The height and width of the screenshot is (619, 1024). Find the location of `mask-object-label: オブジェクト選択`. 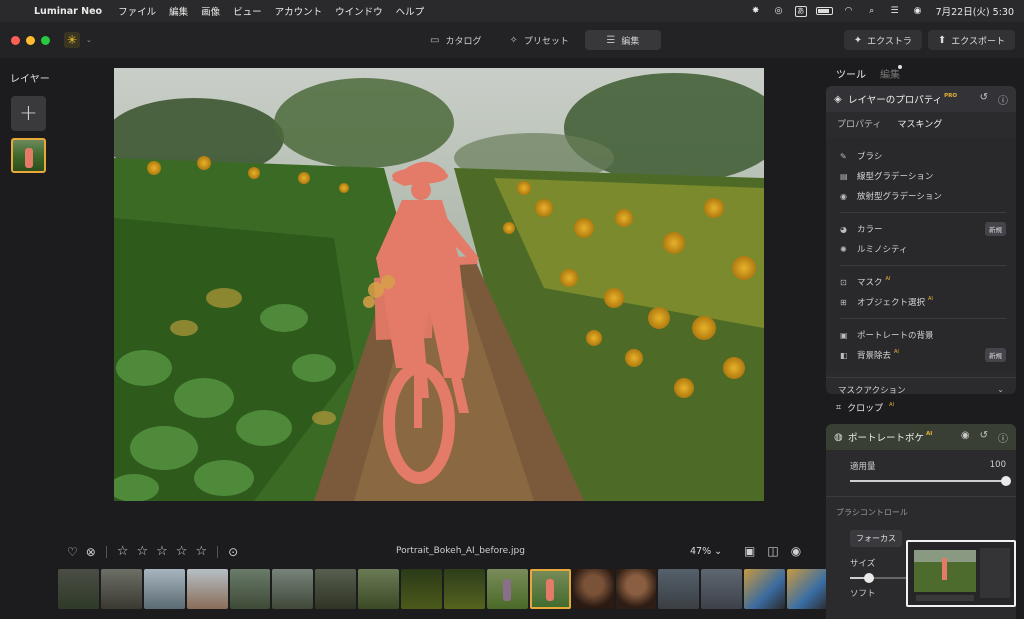

mask-object-label: オブジェクト選択 is located at coordinates (891, 303).